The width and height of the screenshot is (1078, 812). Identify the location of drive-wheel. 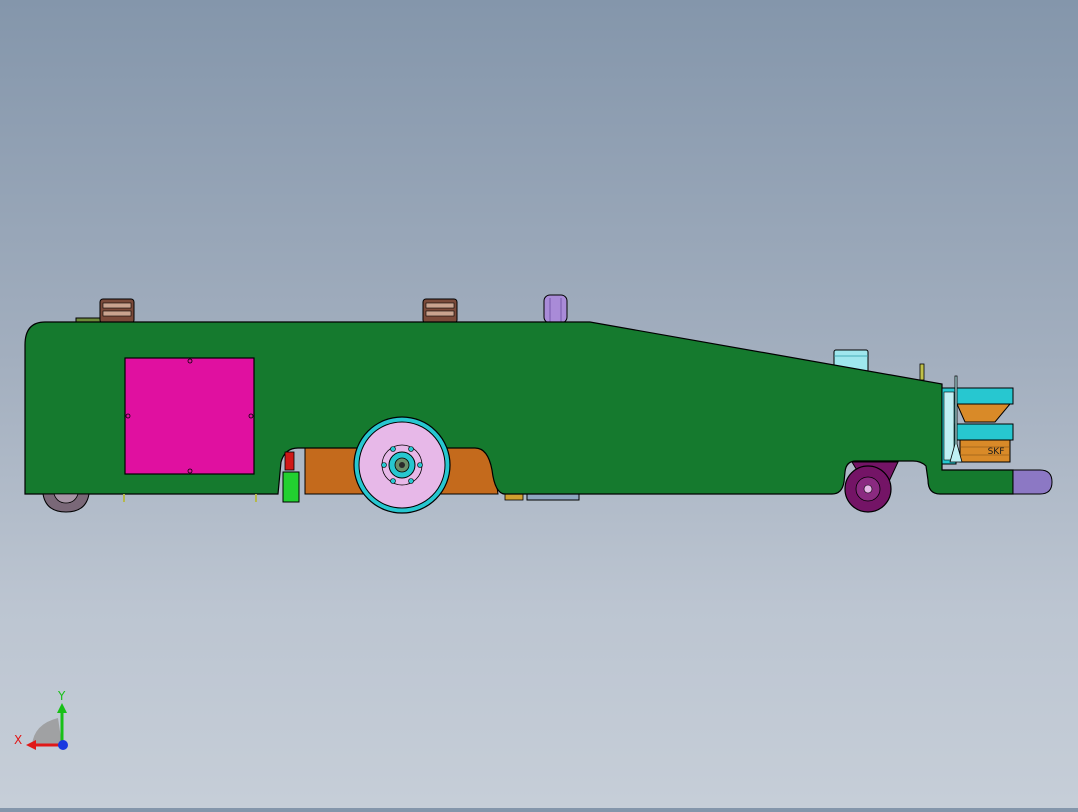
(402, 465).